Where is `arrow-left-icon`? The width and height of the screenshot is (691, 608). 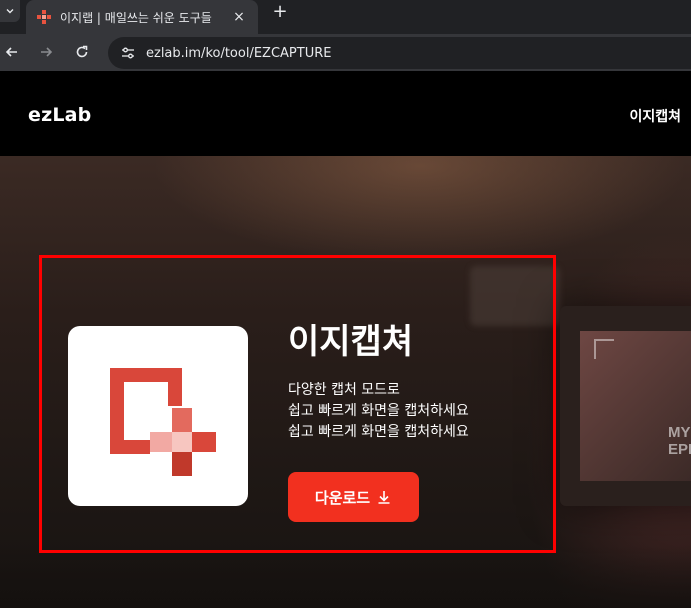 arrow-left-icon is located at coordinates (11, 52).